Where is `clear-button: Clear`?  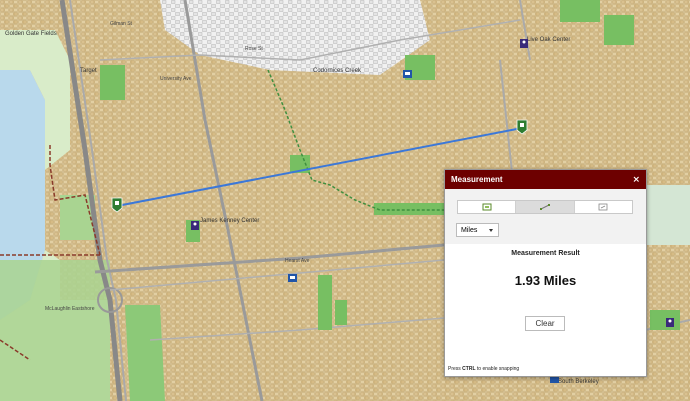
clear-button: Clear is located at coordinates (545, 323).